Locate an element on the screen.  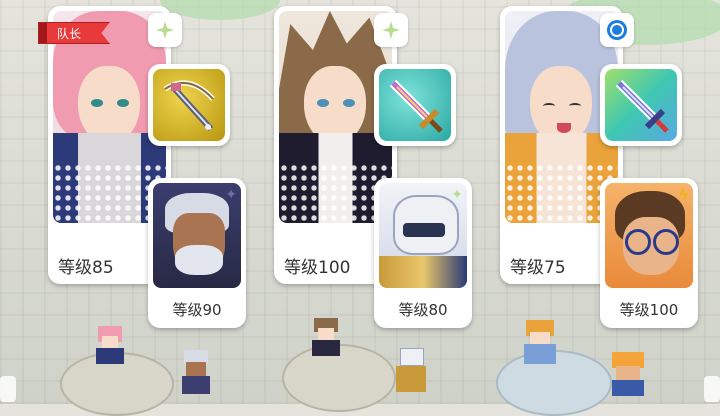
support-card: ✦ 等级80 is located at coordinates (423, 253).